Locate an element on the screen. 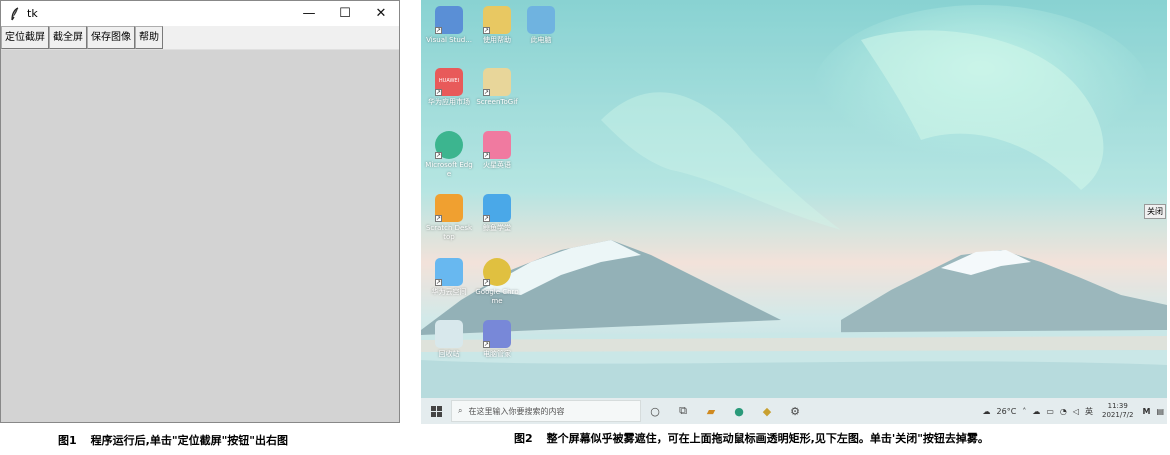  taskbar-search-box: ⌕ 在这里输入你要搜索的内容 is located at coordinates (546, 411).